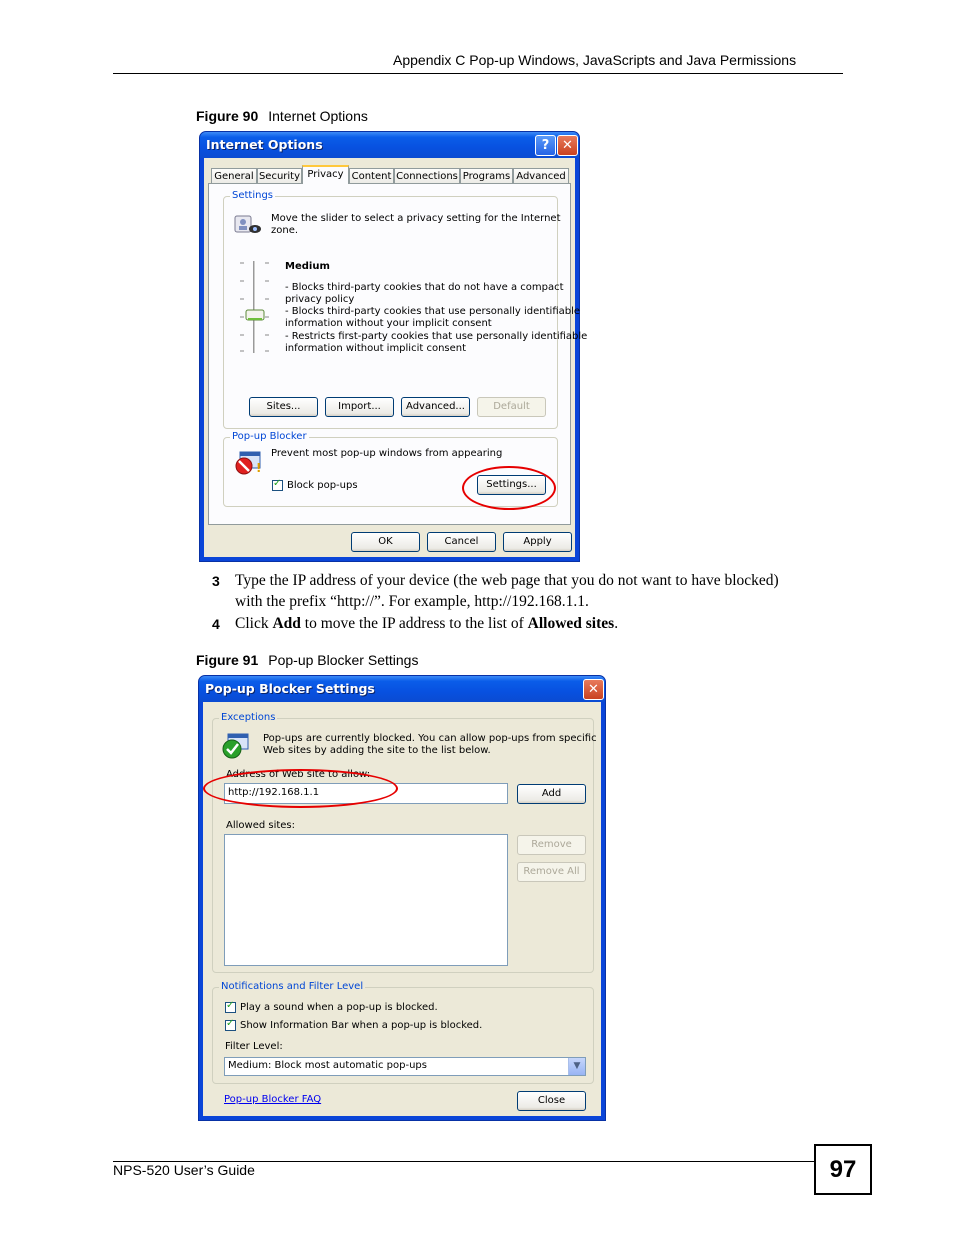  What do you see at coordinates (300, 788) in the screenshot?
I see `address-highlight-ellipse` at bounding box center [300, 788].